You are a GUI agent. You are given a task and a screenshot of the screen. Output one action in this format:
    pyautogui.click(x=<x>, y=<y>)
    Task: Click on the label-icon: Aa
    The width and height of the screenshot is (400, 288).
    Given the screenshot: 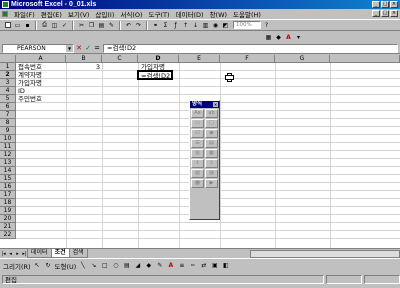 What is the action you would take?
    pyautogui.click(x=197, y=113)
    